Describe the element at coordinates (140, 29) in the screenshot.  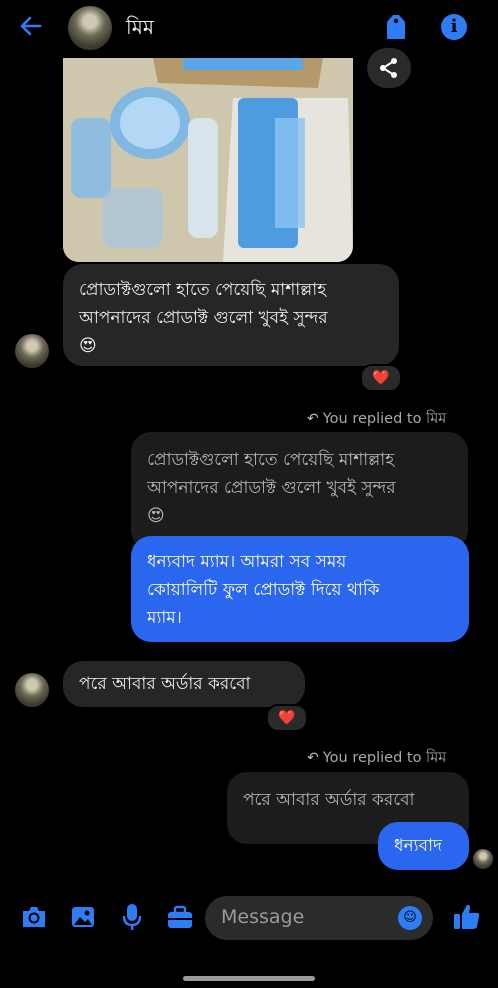
I see `contact-name: মিম` at that location.